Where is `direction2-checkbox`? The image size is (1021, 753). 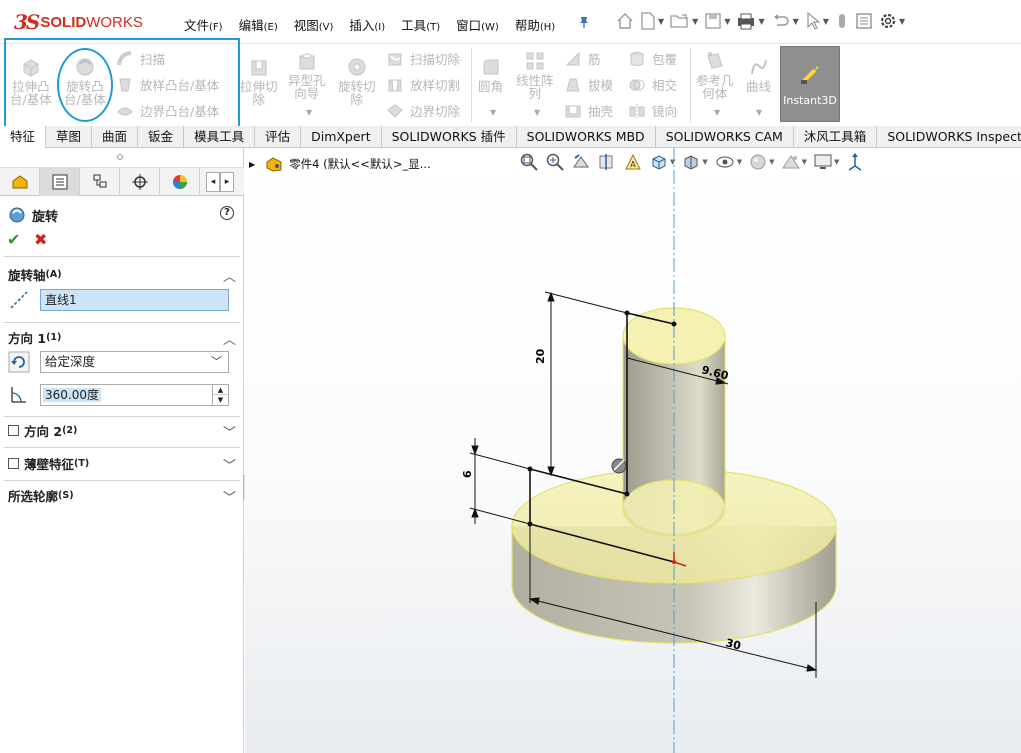
direction2-checkbox is located at coordinates (13, 430).